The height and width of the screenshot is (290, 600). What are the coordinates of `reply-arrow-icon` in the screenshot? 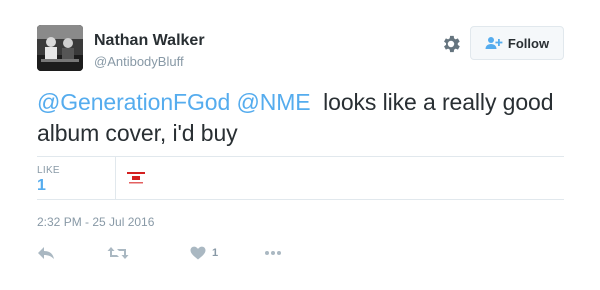 It's located at (46, 253).